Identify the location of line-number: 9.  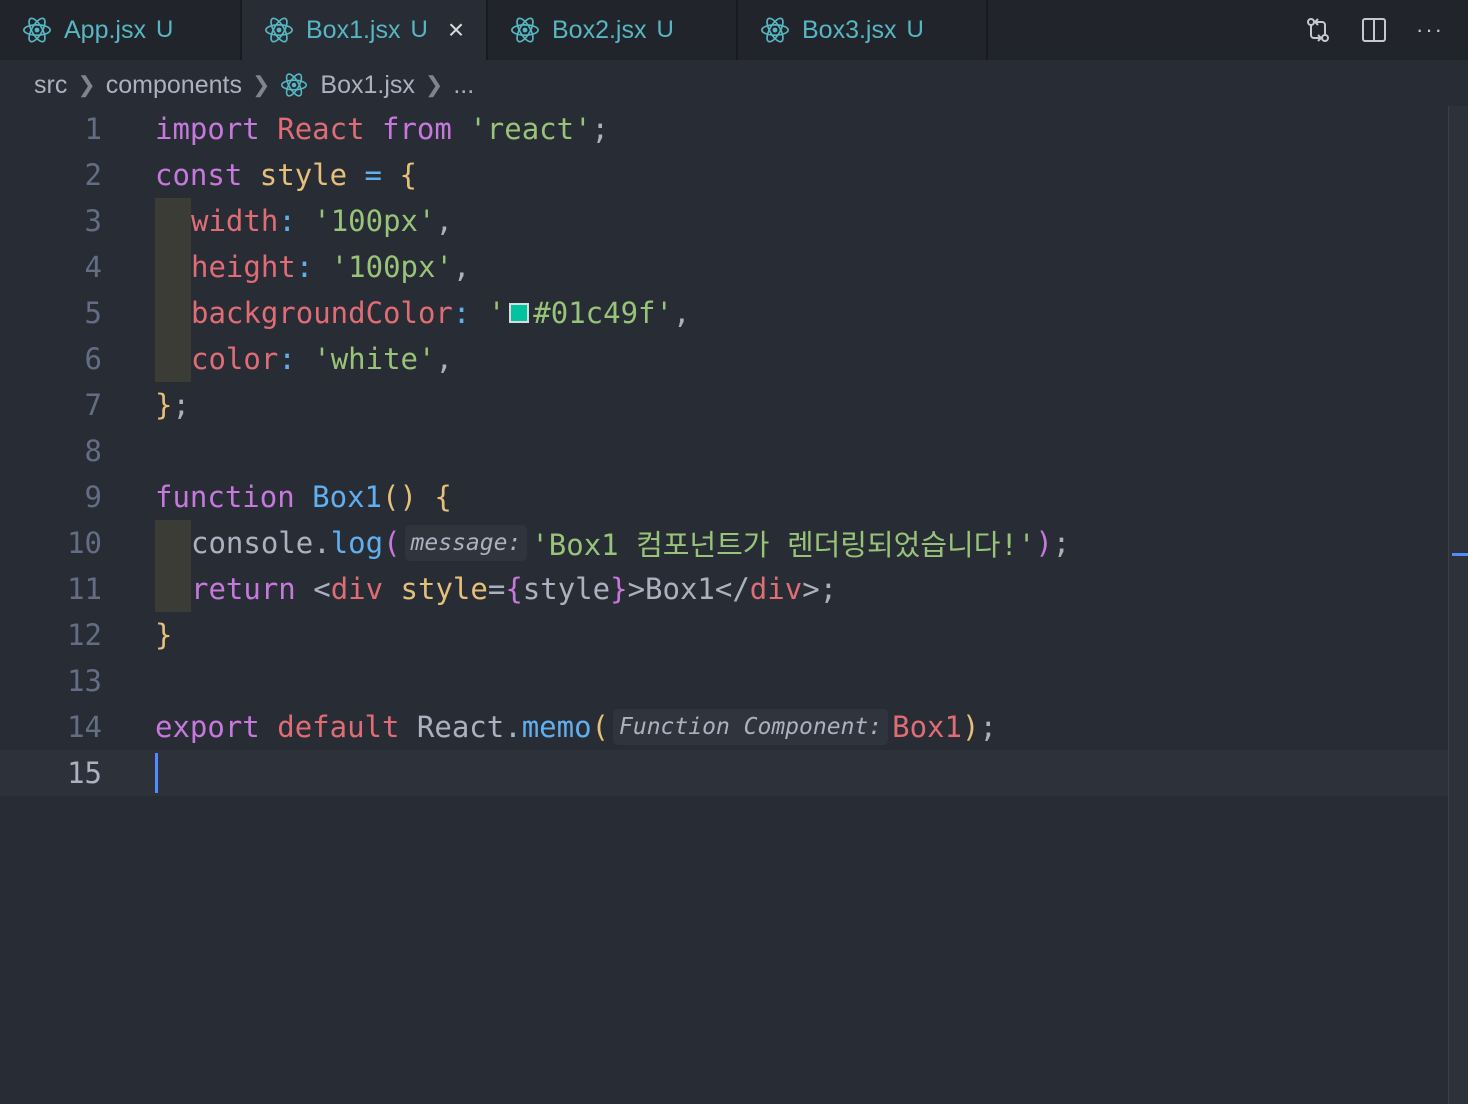
(93, 497).